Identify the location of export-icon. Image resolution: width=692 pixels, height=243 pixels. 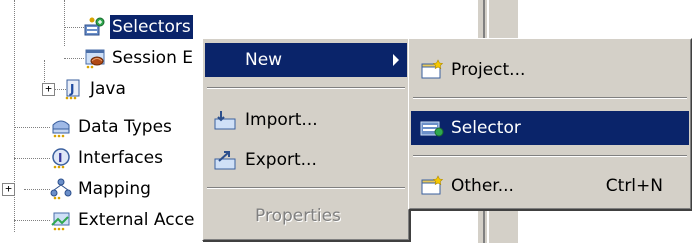
(225, 160).